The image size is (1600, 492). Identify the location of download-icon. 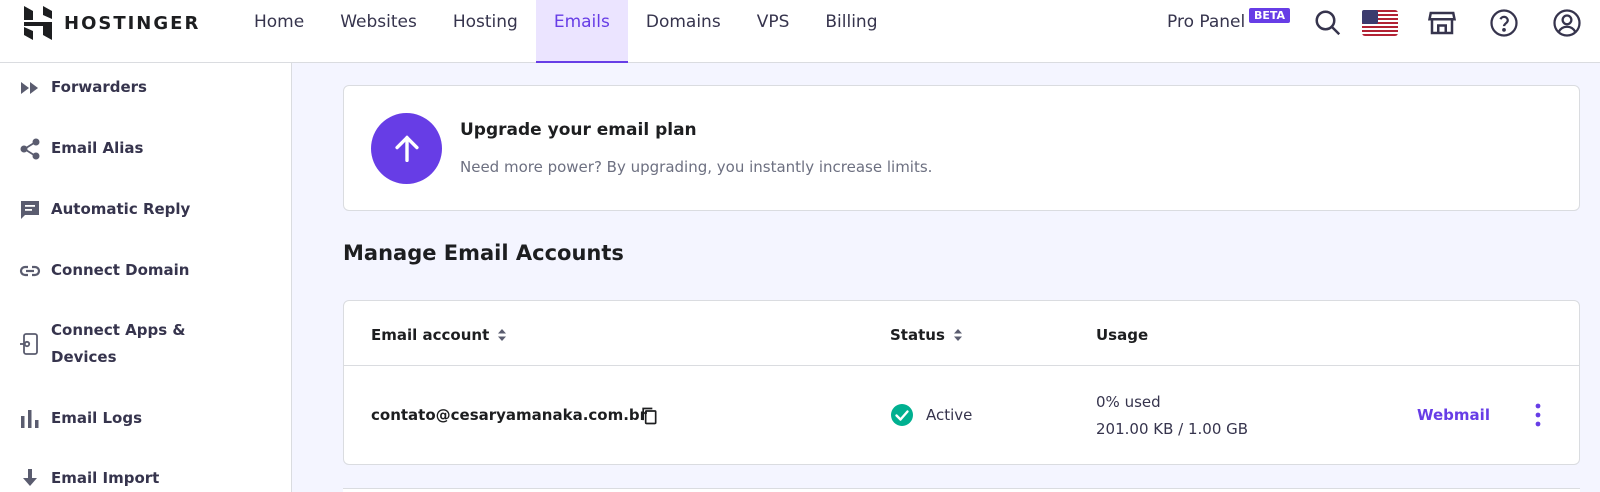
(30, 479).